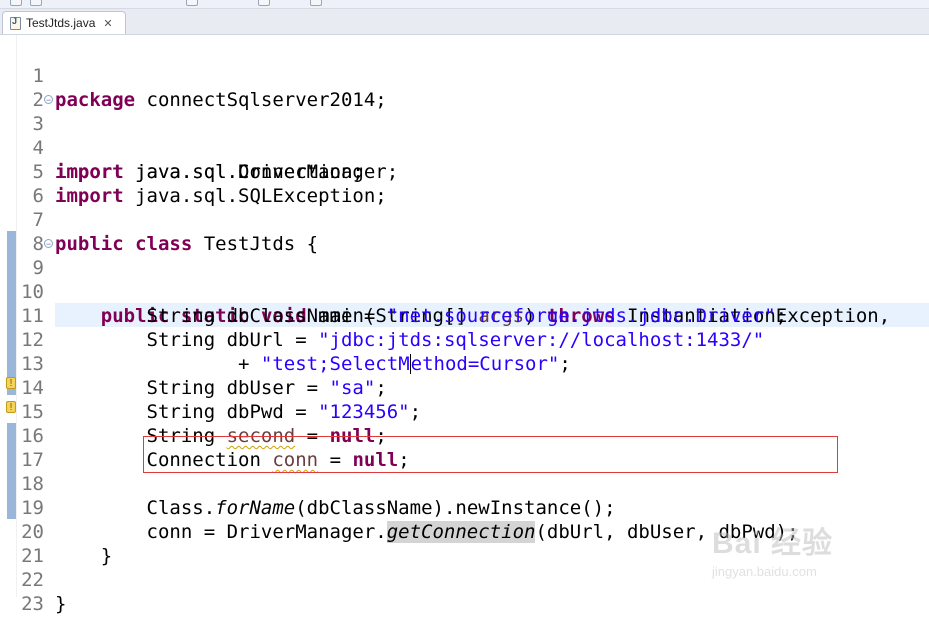 The height and width of the screenshot is (640, 929). What do you see at coordinates (464, 387) in the screenshot?
I see `code-line: 14 String dbPwd = "123456";` at bounding box center [464, 387].